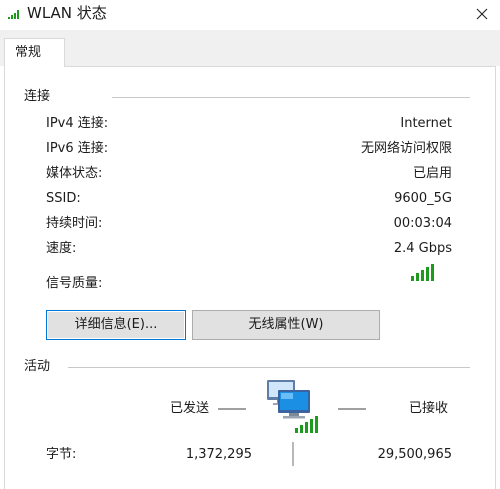  What do you see at coordinates (406, 148) in the screenshot?
I see `ipv6-value: 无网络访问权限` at bounding box center [406, 148].